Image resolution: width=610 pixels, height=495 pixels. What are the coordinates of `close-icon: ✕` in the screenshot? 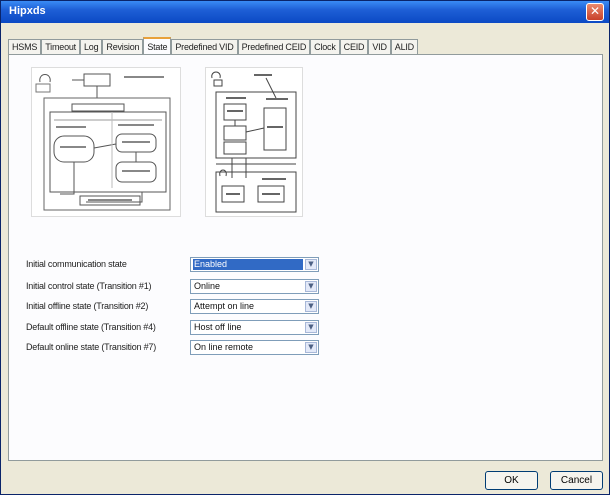 It's located at (595, 11).